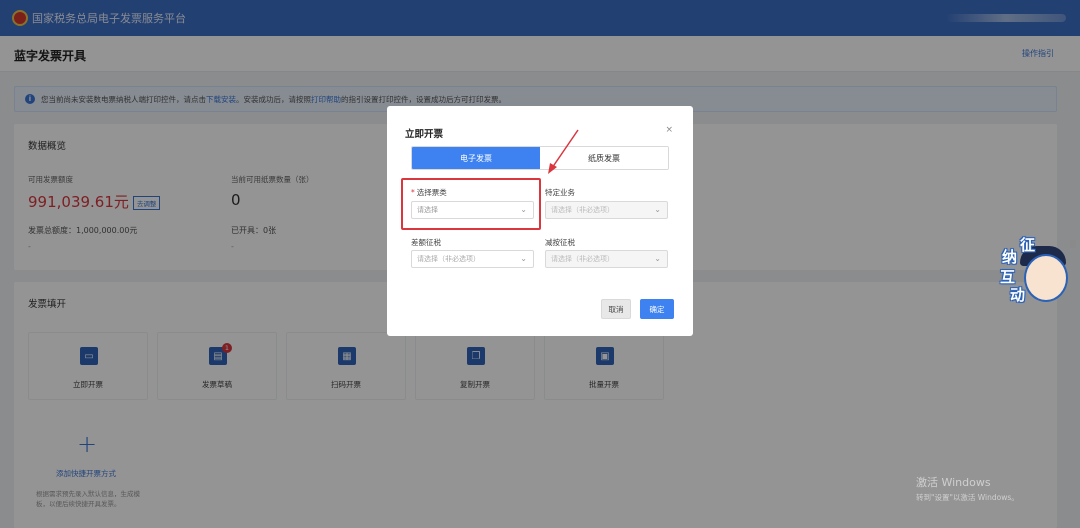 This screenshot has width=1080, height=528. Describe the element at coordinates (448, 259) in the screenshot. I see `differential-tax-placeholder: 请选择（非必选项）` at that location.